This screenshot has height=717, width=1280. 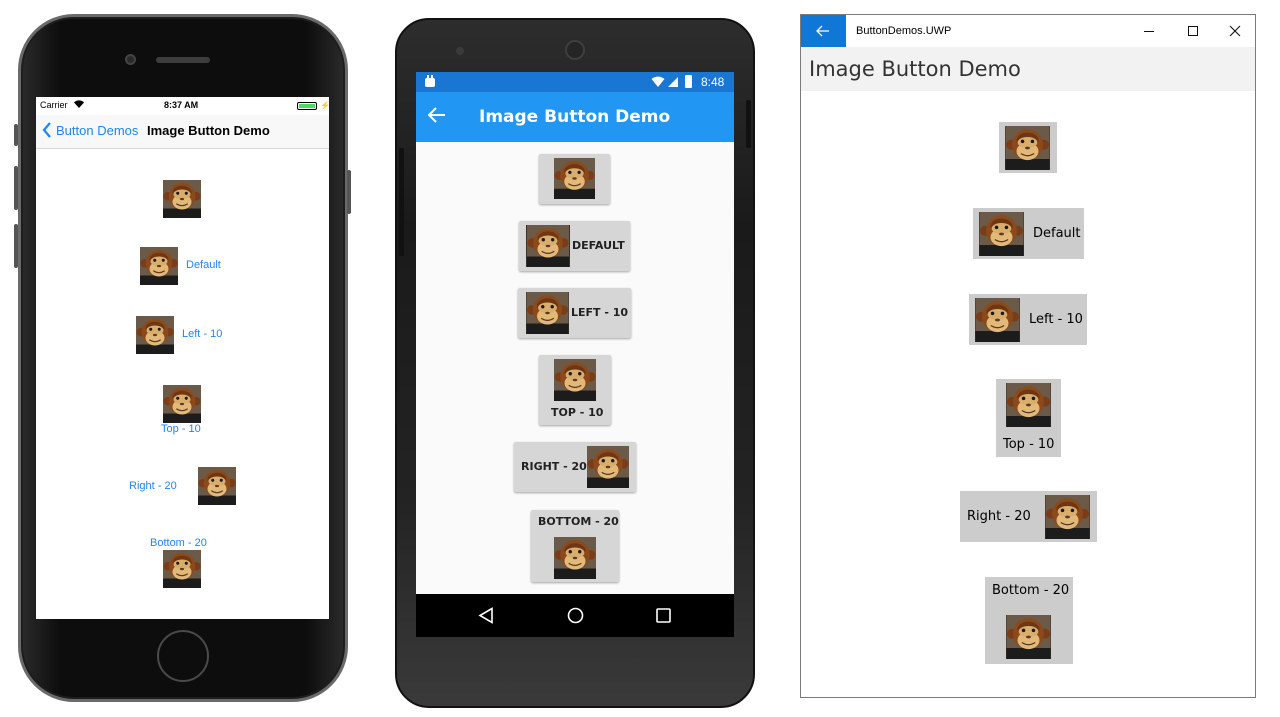 What do you see at coordinates (183, 60) in the screenshot?
I see `iphone-speaker` at bounding box center [183, 60].